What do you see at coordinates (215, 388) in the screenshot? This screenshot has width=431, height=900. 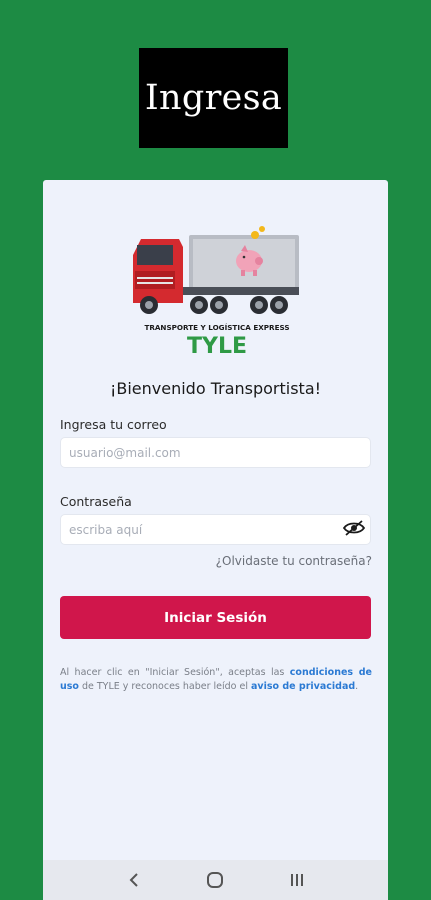 I see `welcome-heading: ¡Bienvenido Transportista!` at bounding box center [215, 388].